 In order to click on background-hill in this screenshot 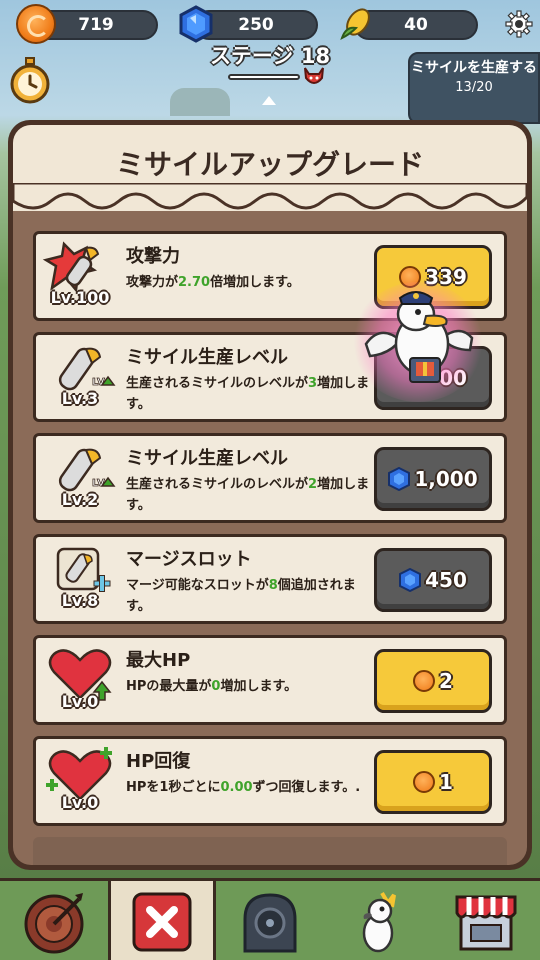, I will do `click(200, 102)`.